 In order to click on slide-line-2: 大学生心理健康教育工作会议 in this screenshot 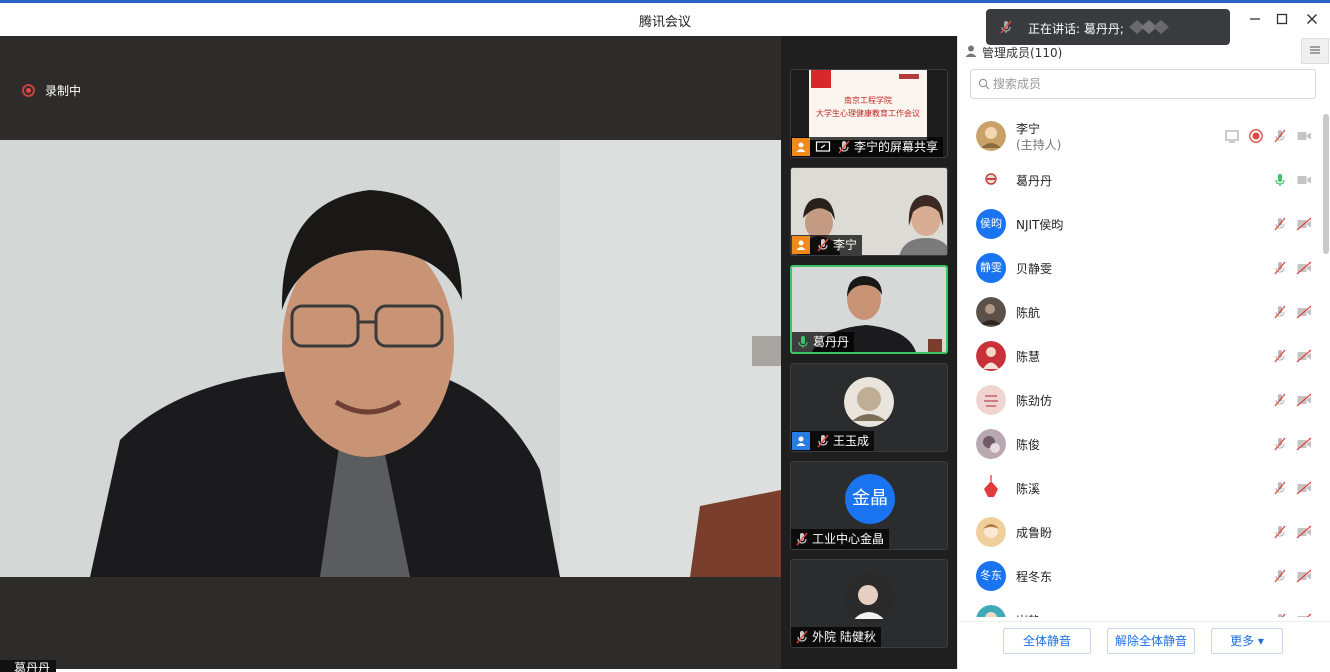, I will do `click(868, 113)`.